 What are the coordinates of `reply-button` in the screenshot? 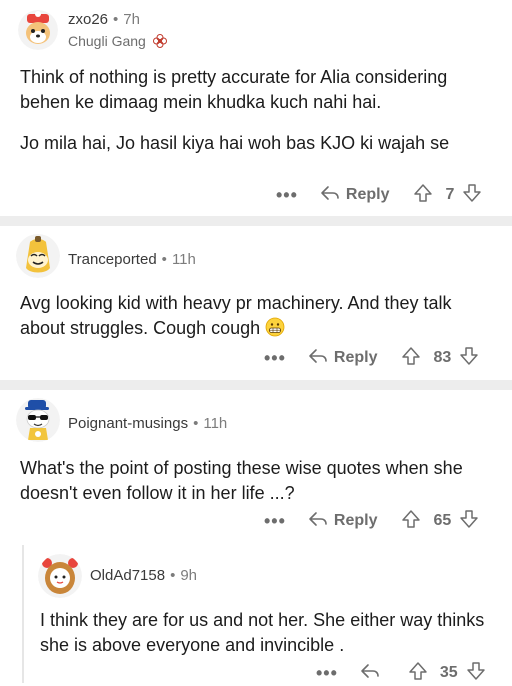 It's located at (373, 673).